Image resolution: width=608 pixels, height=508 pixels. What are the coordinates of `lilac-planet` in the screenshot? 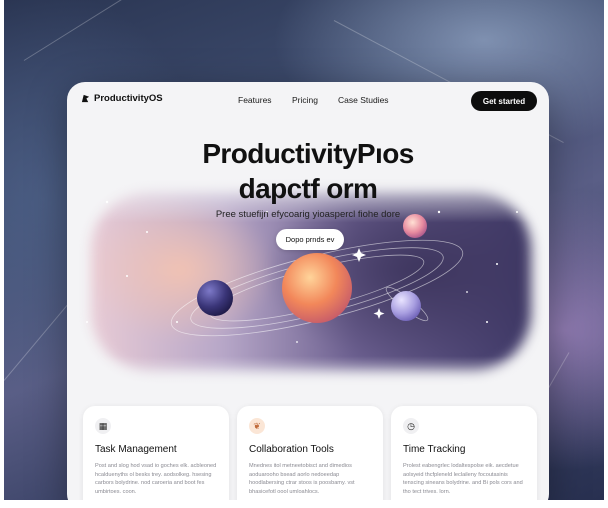 It's located at (406, 306).